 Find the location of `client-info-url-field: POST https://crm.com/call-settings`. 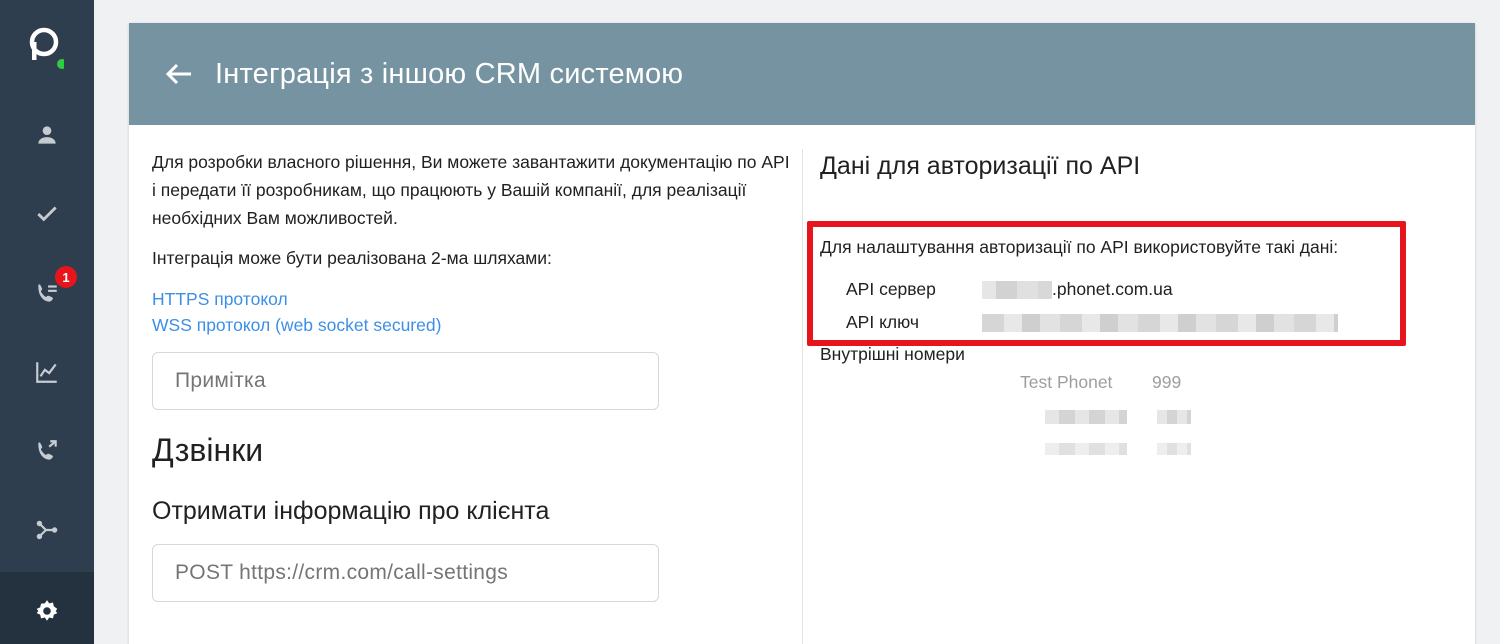

client-info-url-field: POST https://crm.com/call-settings is located at coordinates (405, 573).